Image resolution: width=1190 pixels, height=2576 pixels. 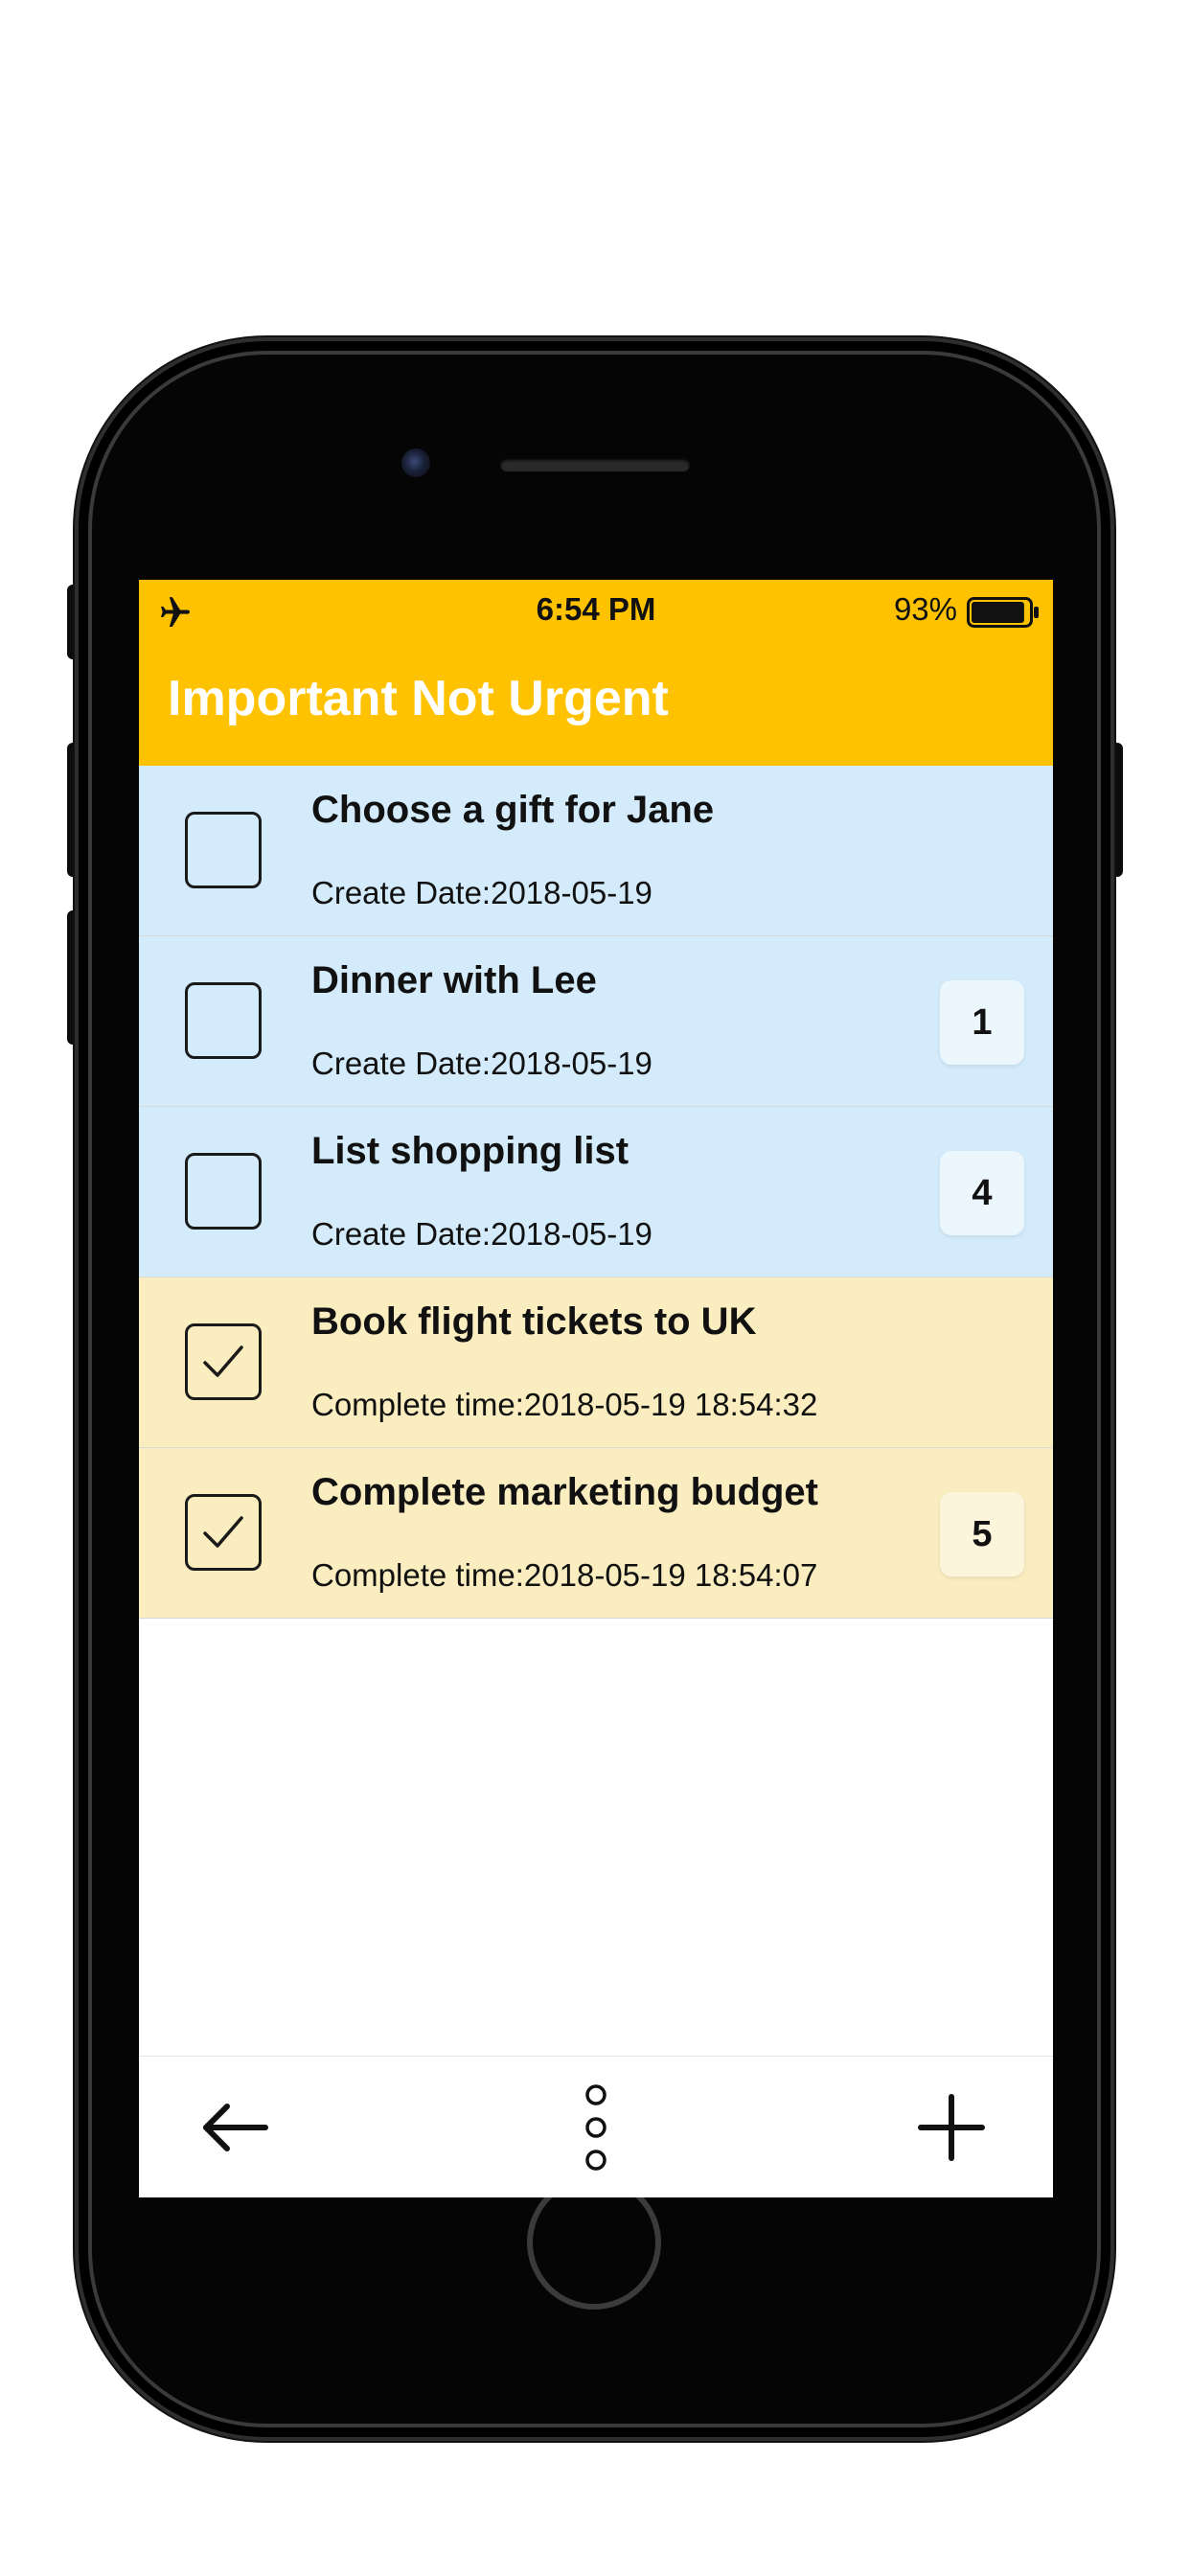 I want to click on task-count-badge: 1, so click(x=982, y=1023).